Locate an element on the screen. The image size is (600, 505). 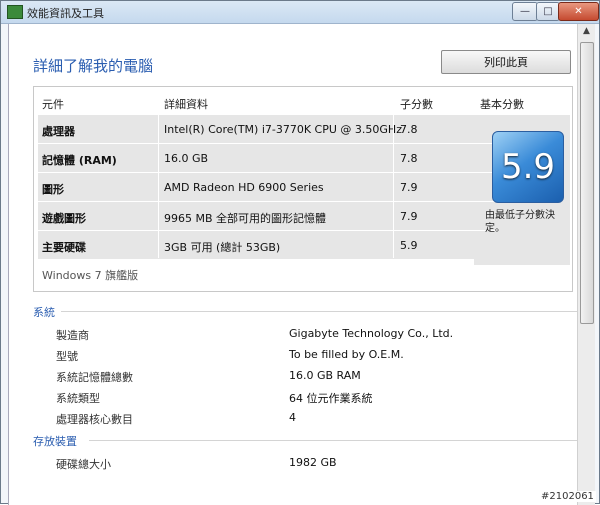
vertical-scrollbar: ▲ is located at coordinates (586, 264).